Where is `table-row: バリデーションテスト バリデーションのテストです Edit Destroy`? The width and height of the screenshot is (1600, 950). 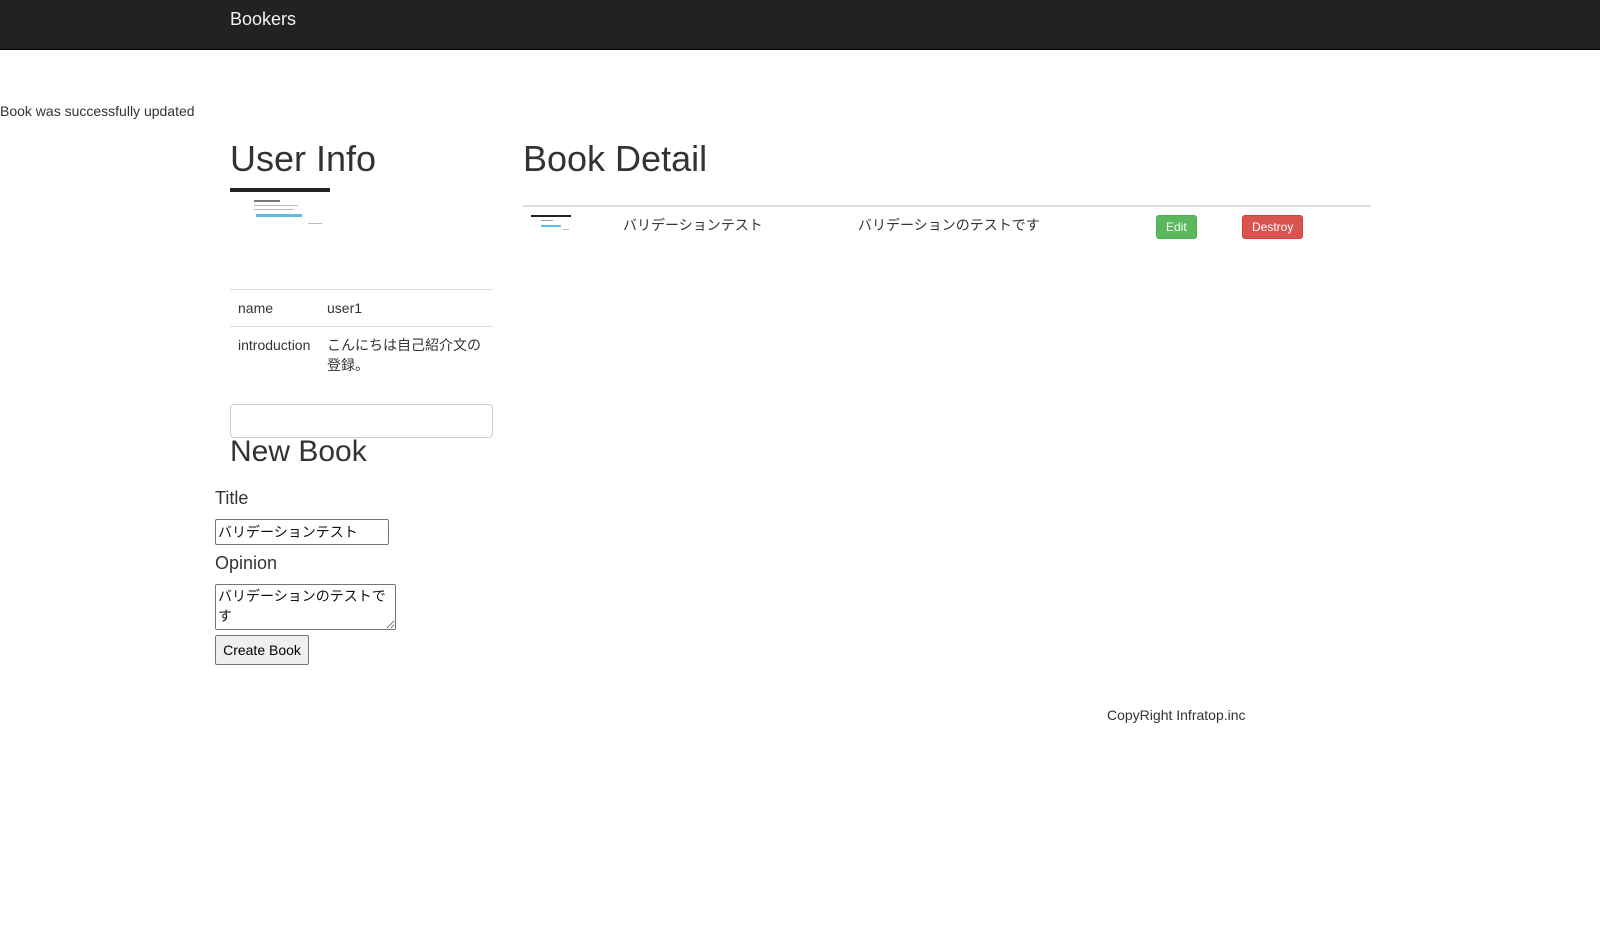
table-row: バリデーションテスト バリデーションのテストです Edit Destroy is located at coordinates (947, 226).